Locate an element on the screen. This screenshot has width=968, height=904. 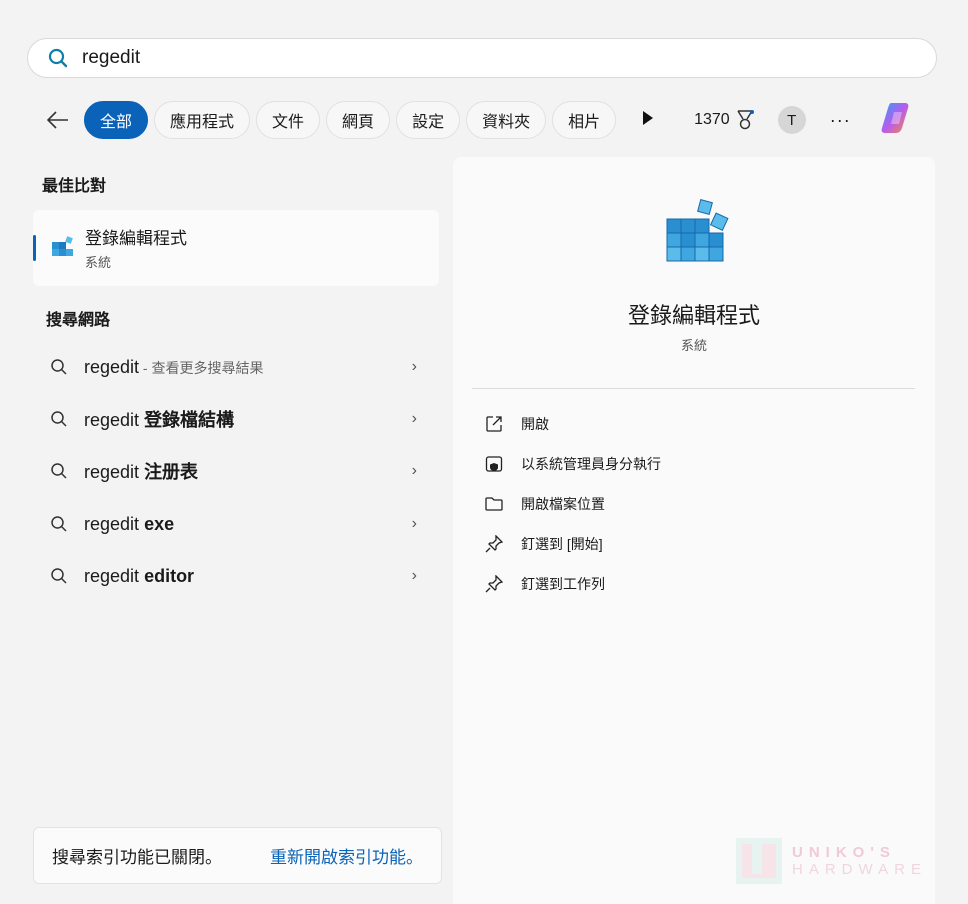
tab-photos: 相片 is located at coordinates (584, 120).